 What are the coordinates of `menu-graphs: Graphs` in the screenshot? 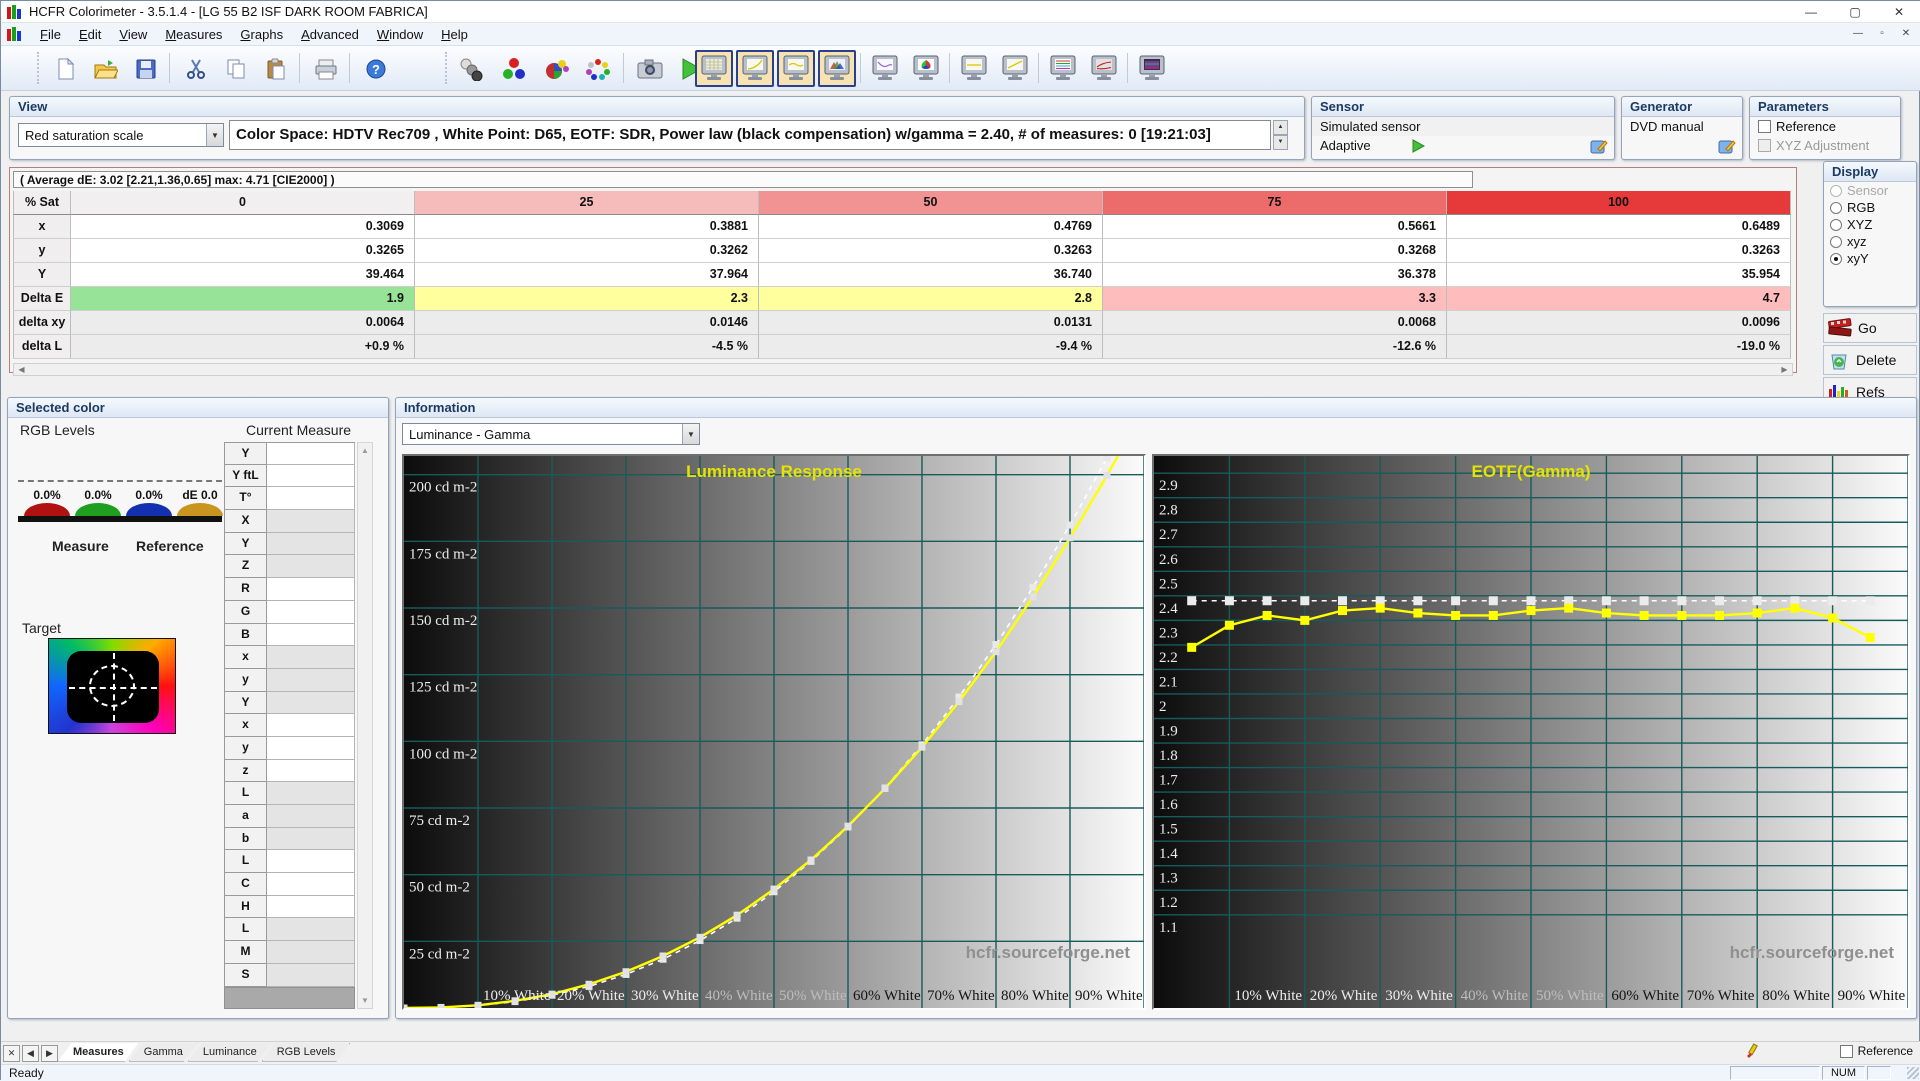 It's located at (261, 34).